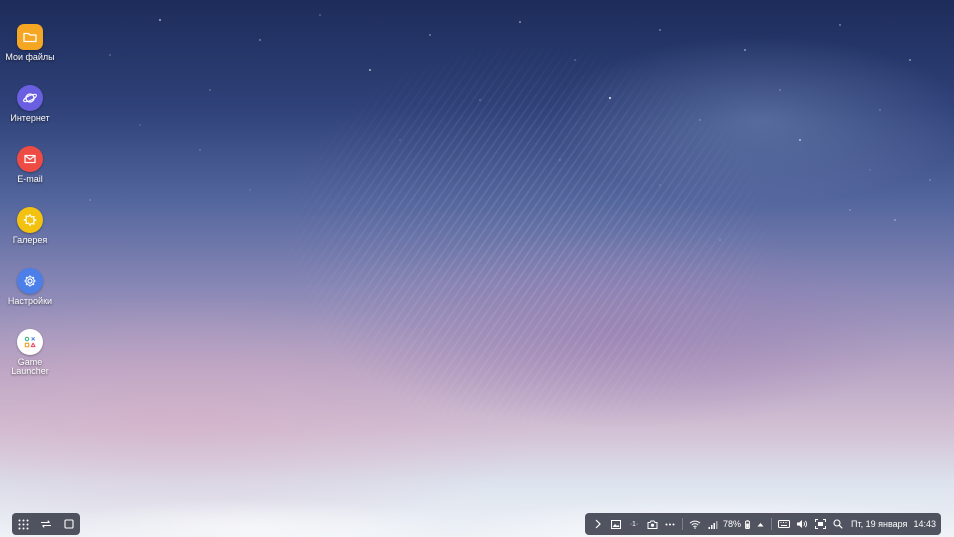 This screenshot has width=954, height=537. What do you see at coordinates (670, 524) in the screenshot?
I see `more-dots-icon` at bounding box center [670, 524].